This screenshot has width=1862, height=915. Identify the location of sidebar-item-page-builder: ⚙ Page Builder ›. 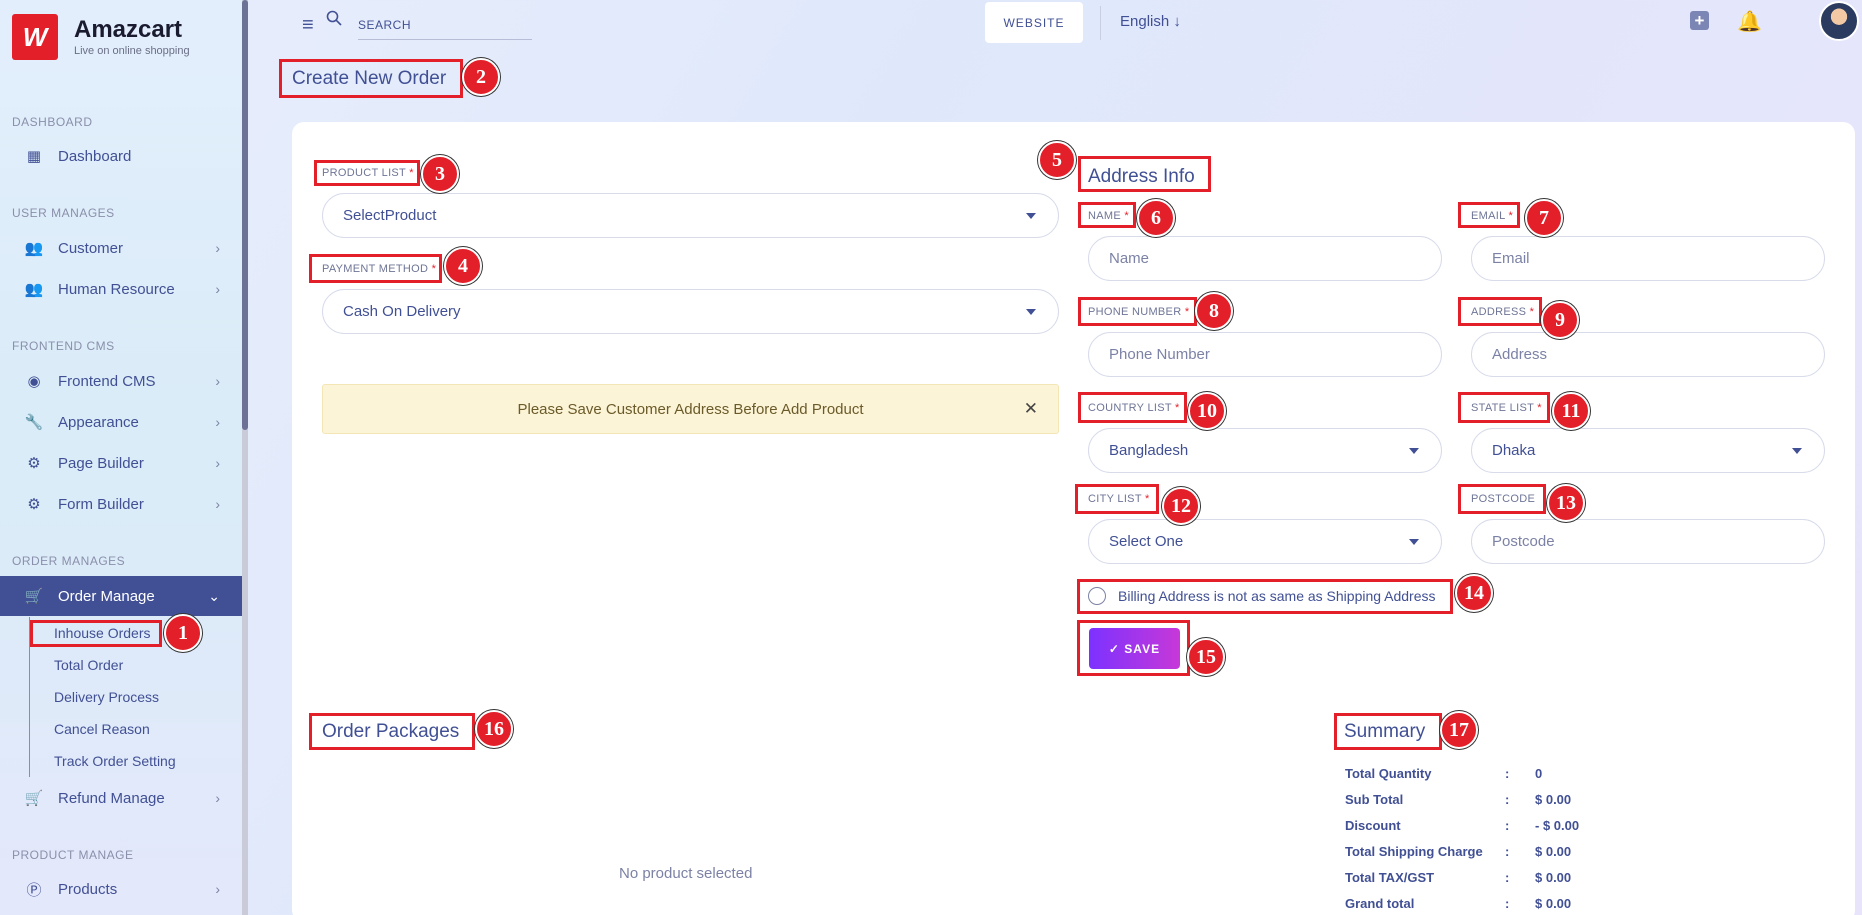
(121, 463).